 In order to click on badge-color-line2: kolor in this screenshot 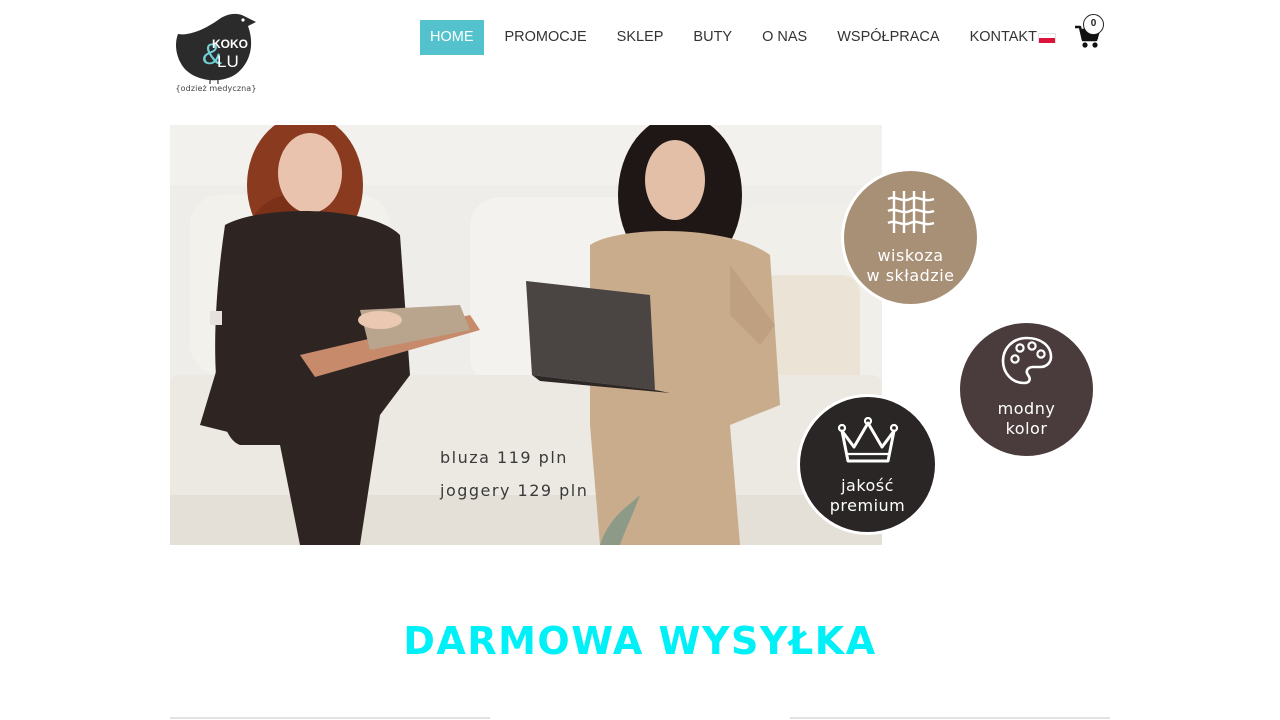, I will do `click(1026, 428)`.